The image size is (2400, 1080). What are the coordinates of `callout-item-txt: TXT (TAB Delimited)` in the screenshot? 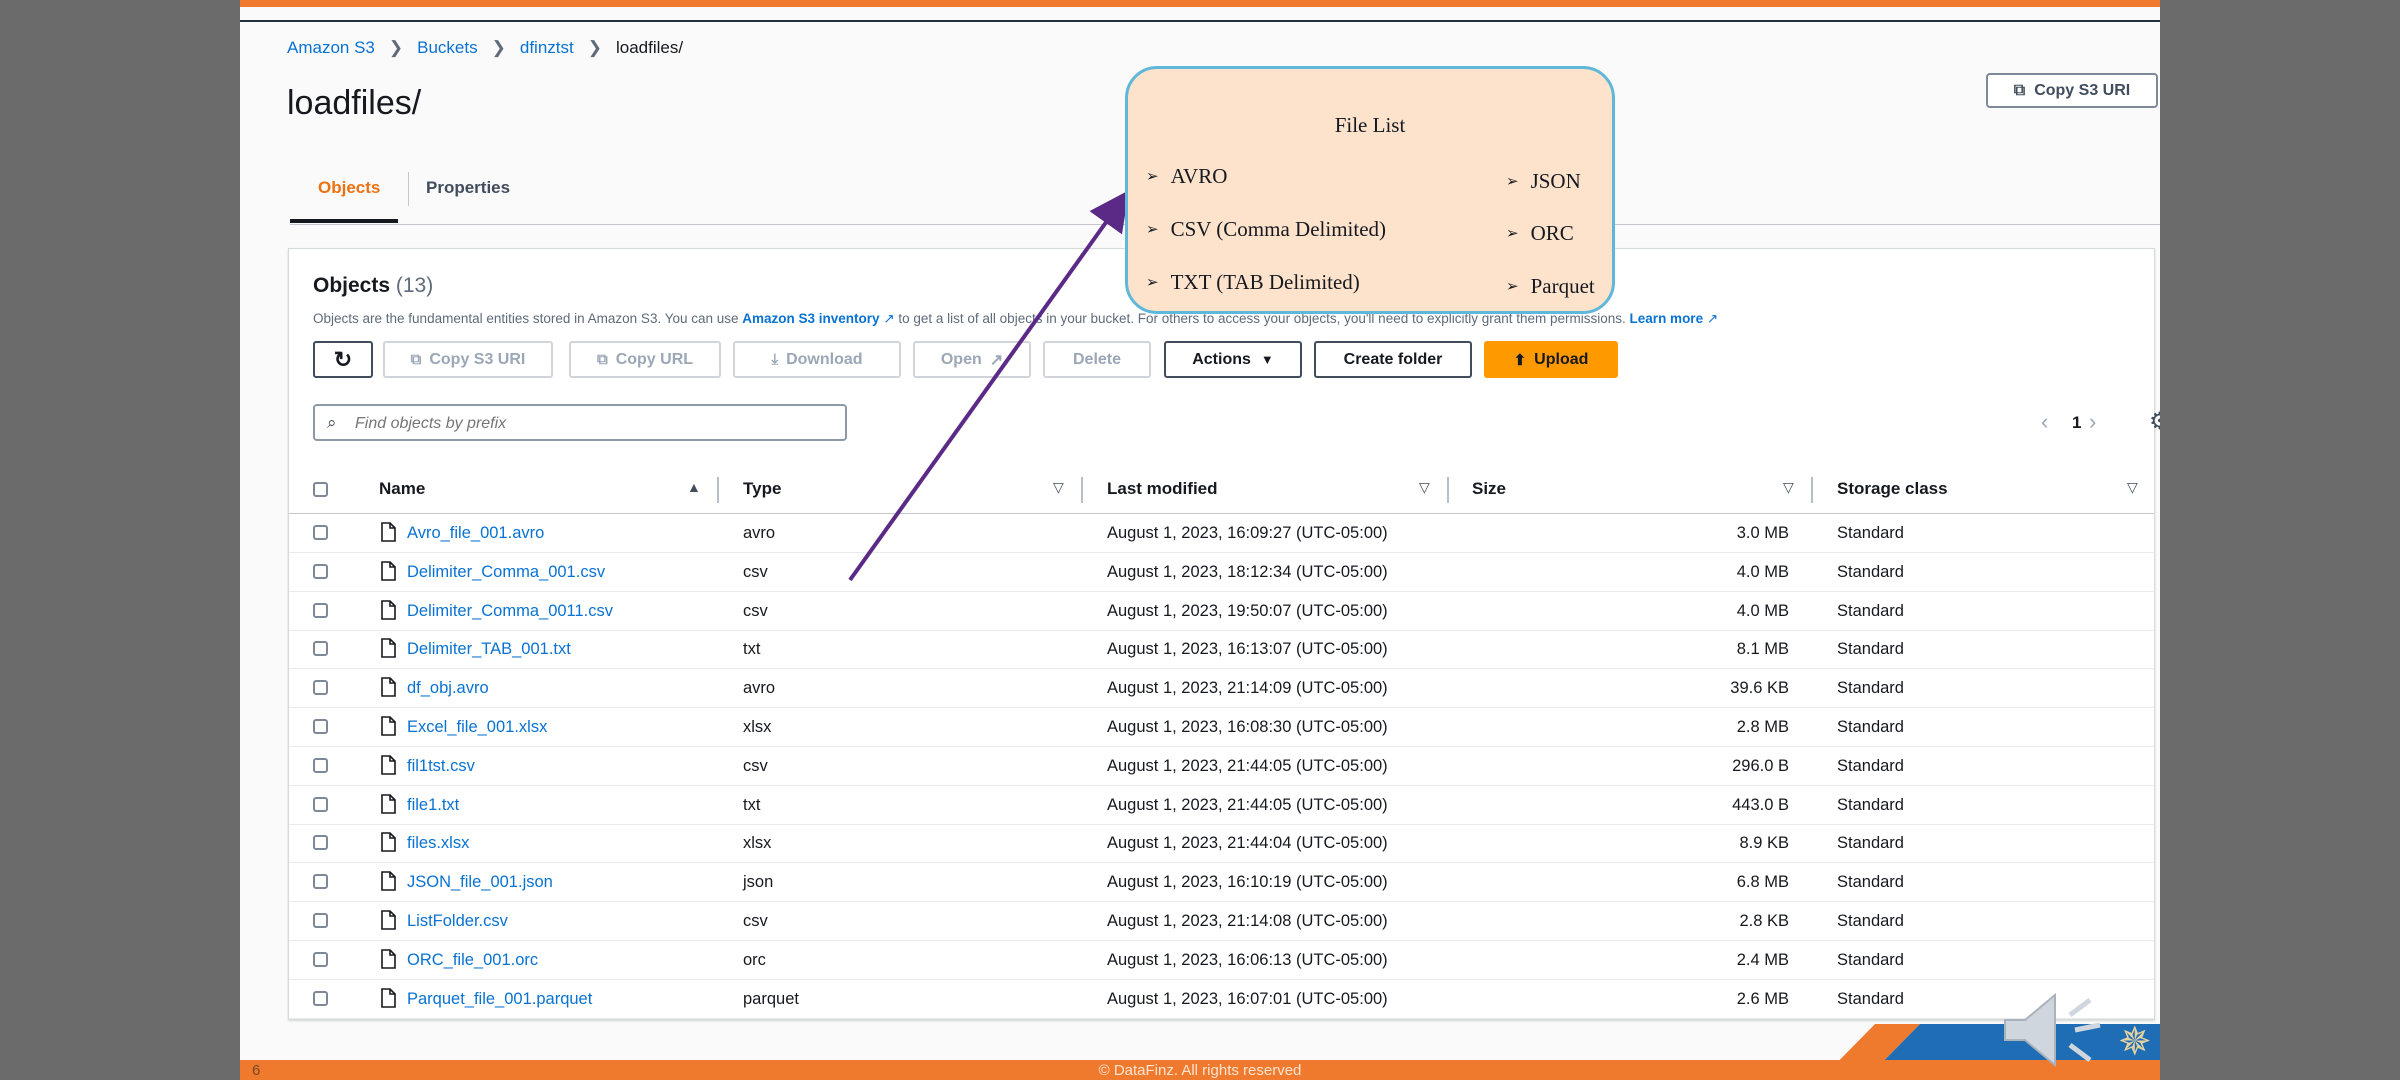 It's located at (1253, 282).